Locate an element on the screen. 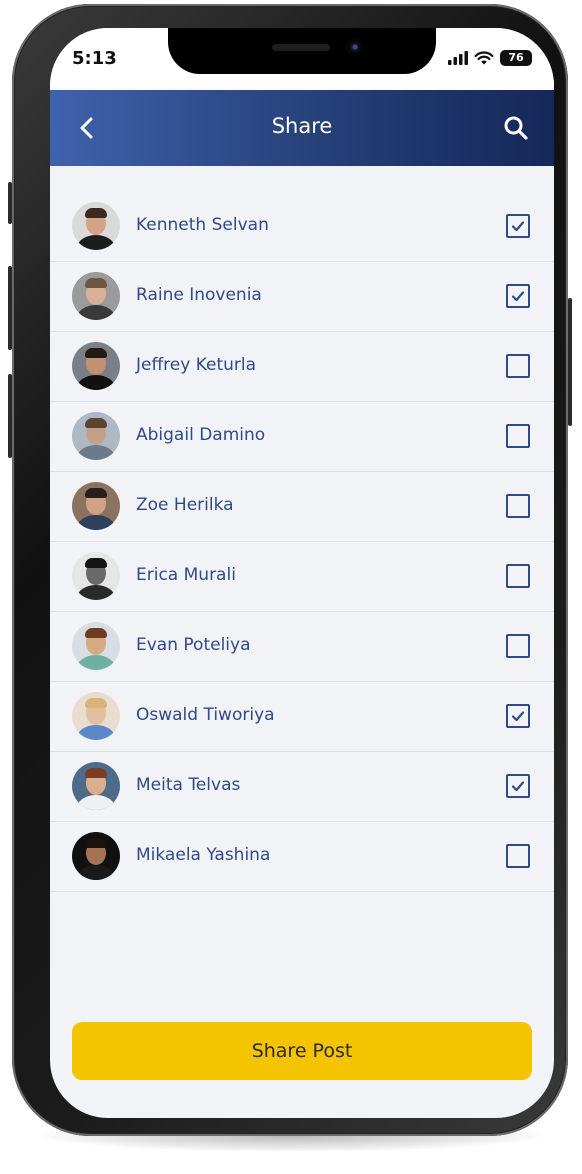 This screenshot has width=582, height=1174. contact-name: Jeffrey Keturla is located at coordinates (196, 365).